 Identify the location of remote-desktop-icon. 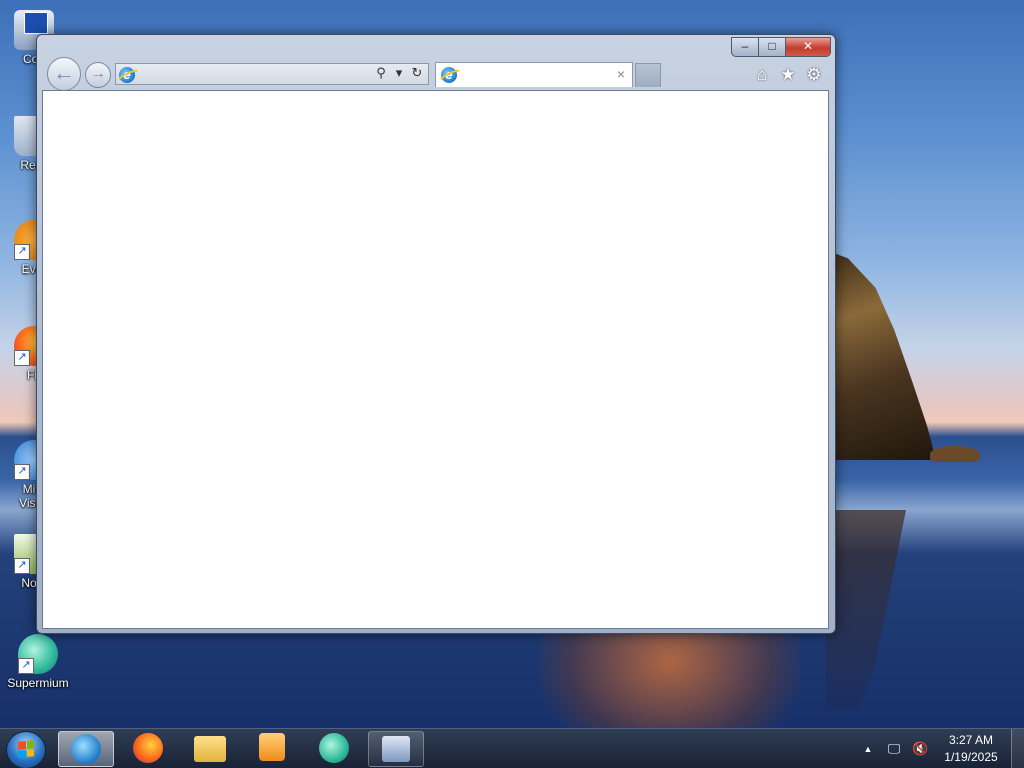
(396, 749).